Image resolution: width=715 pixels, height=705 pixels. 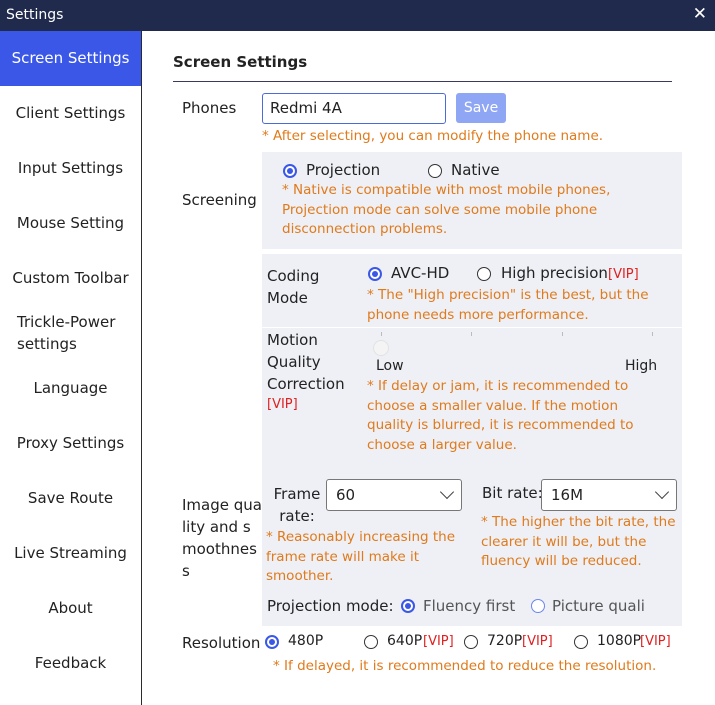 I want to click on screening-label: Screening, so click(x=219, y=200).